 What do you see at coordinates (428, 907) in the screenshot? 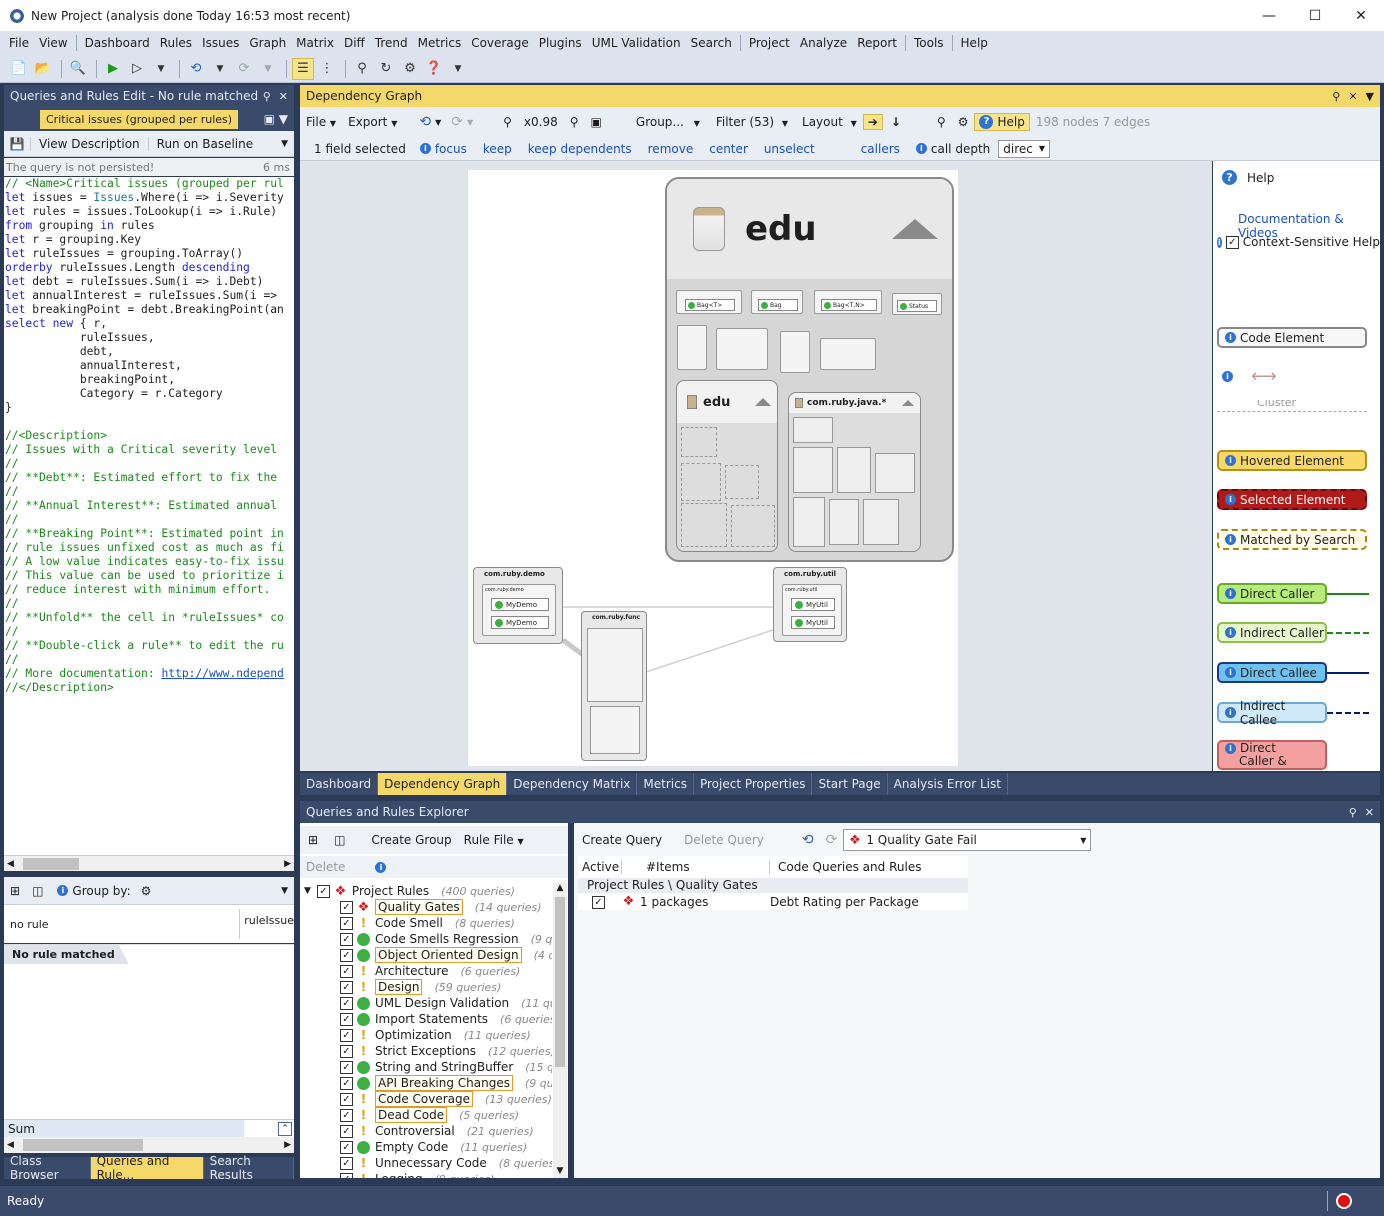
I see `rule-group-quality-gates: ✓ ❖ Quality Gates (14 queries)` at bounding box center [428, 907].